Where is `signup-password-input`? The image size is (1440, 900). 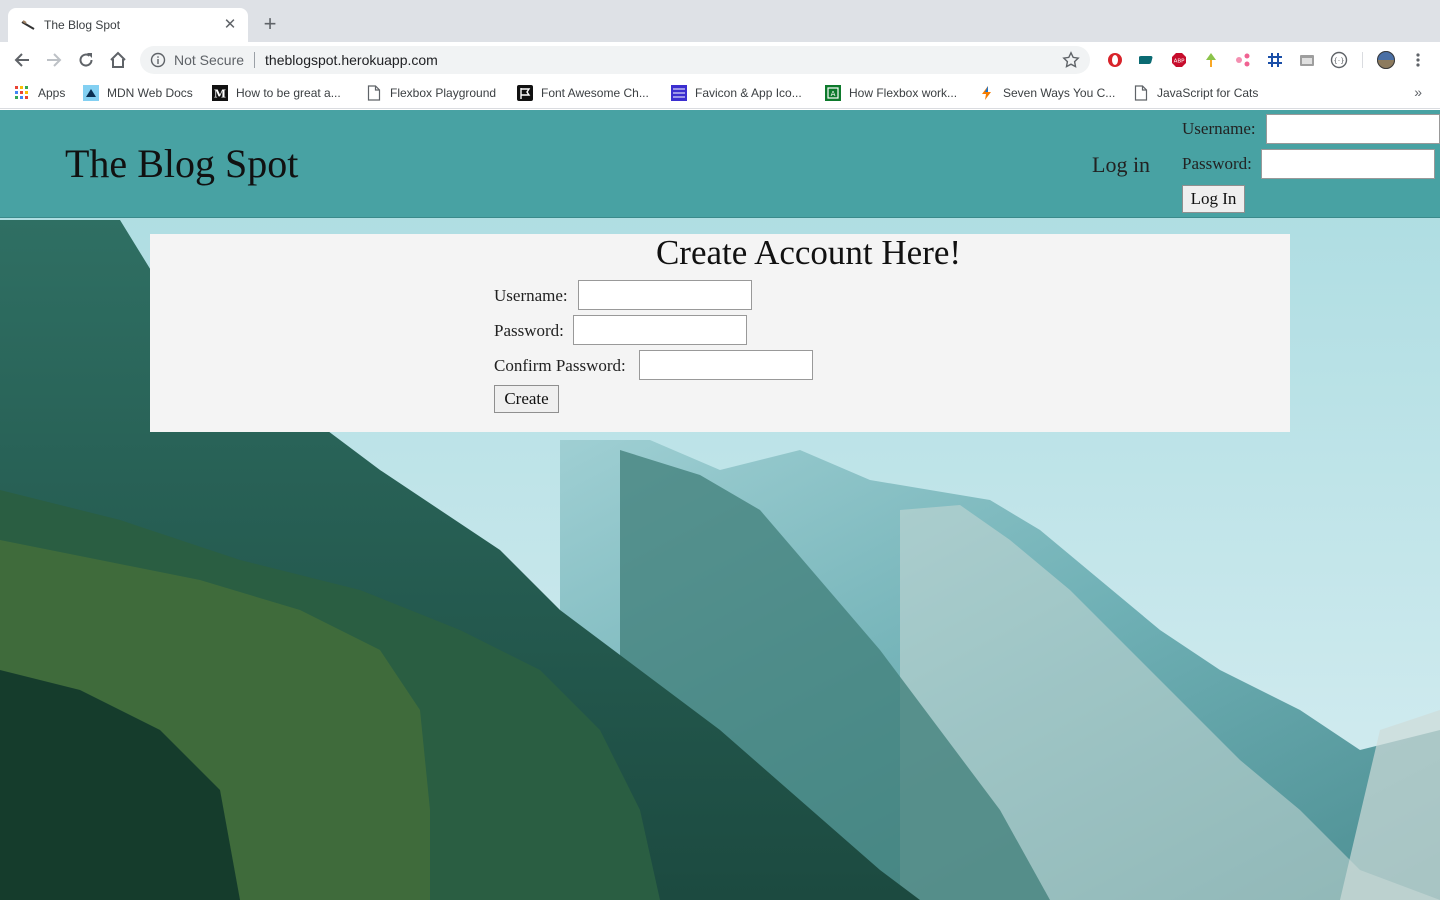
signup-password-input is located at coordinates (660, 330).